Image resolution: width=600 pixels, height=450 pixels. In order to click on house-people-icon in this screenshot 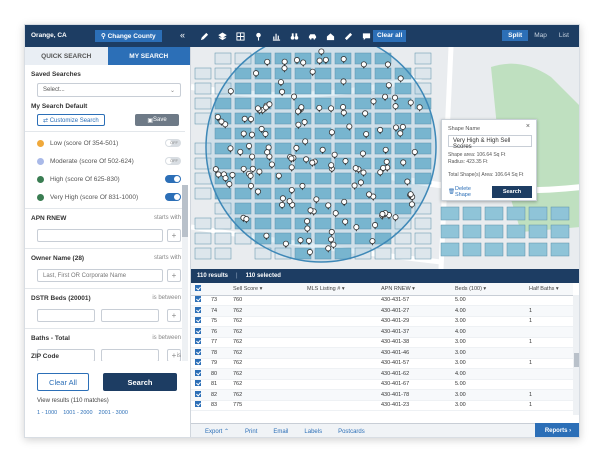, I will do `click(330, 36)`.